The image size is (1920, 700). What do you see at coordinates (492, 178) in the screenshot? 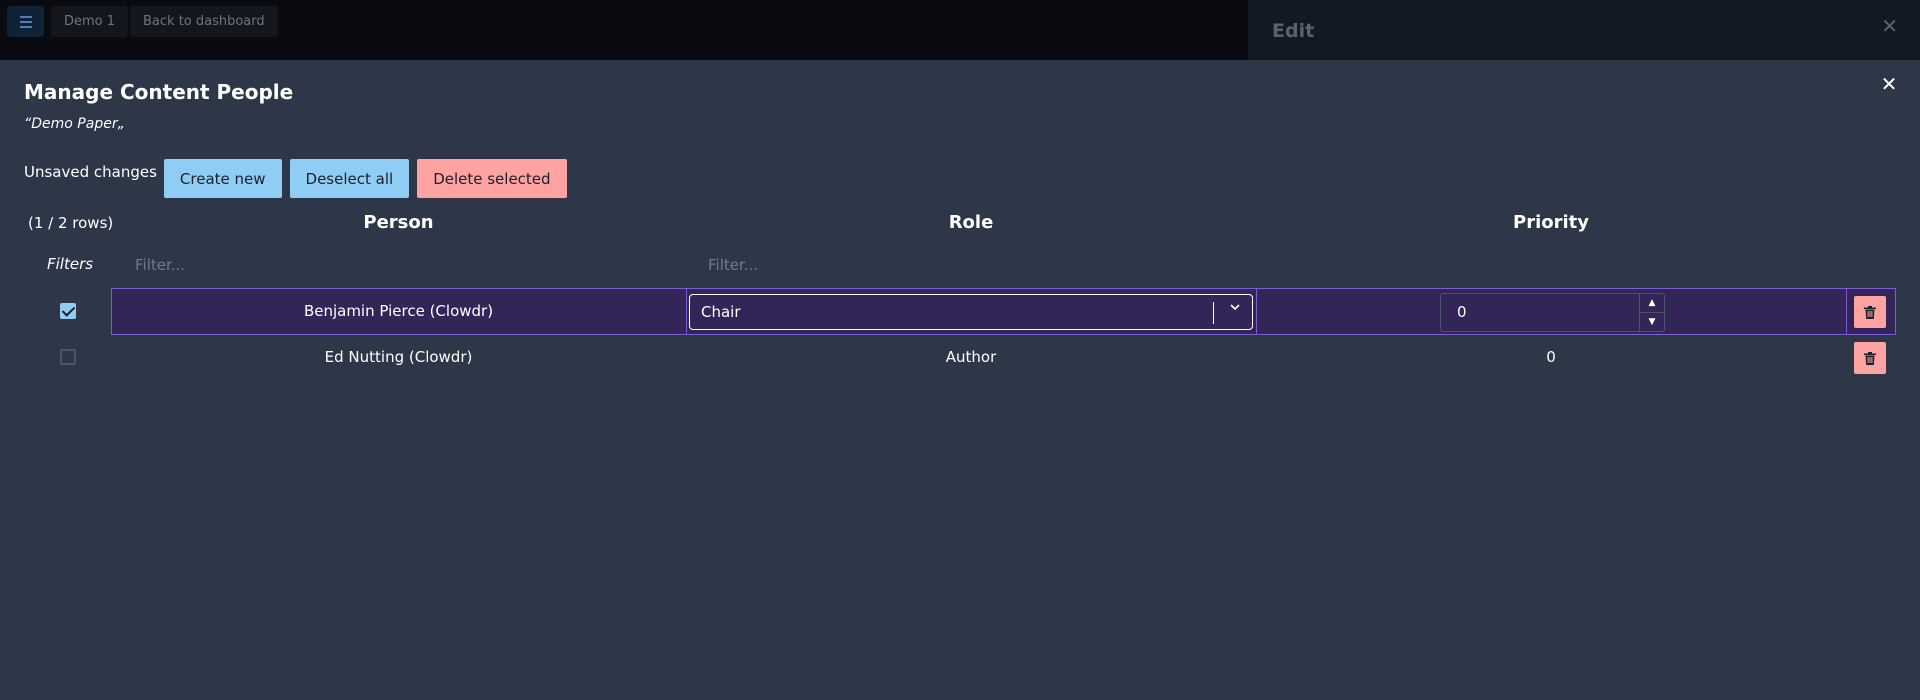
I see `delete-selected-button: Delete selected` at bounding box center [492, 178].